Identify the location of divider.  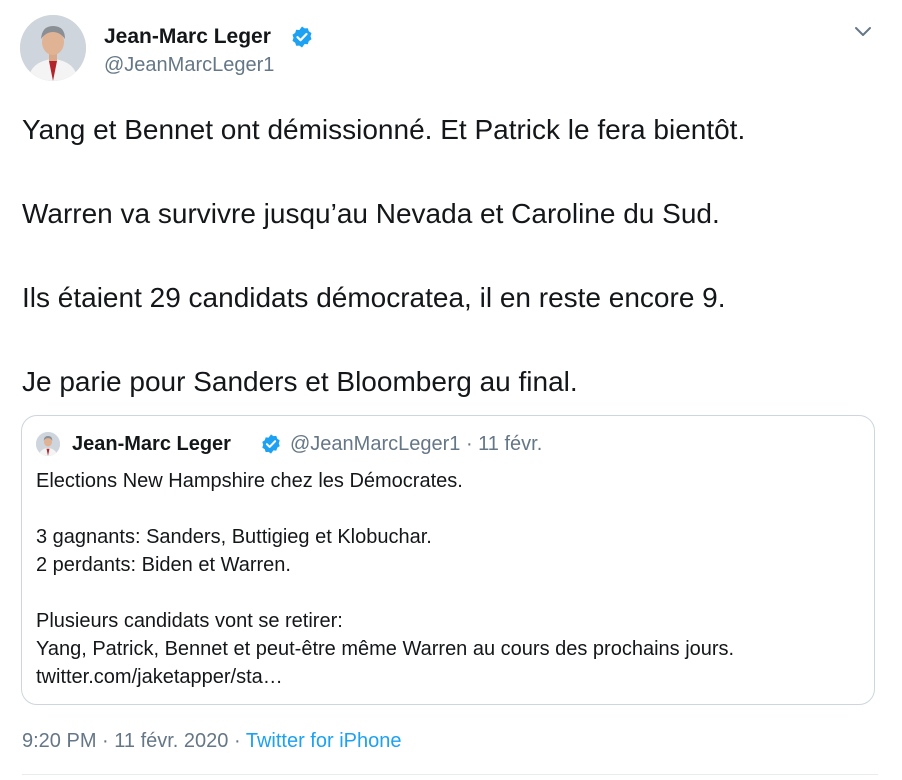
(450, 774).